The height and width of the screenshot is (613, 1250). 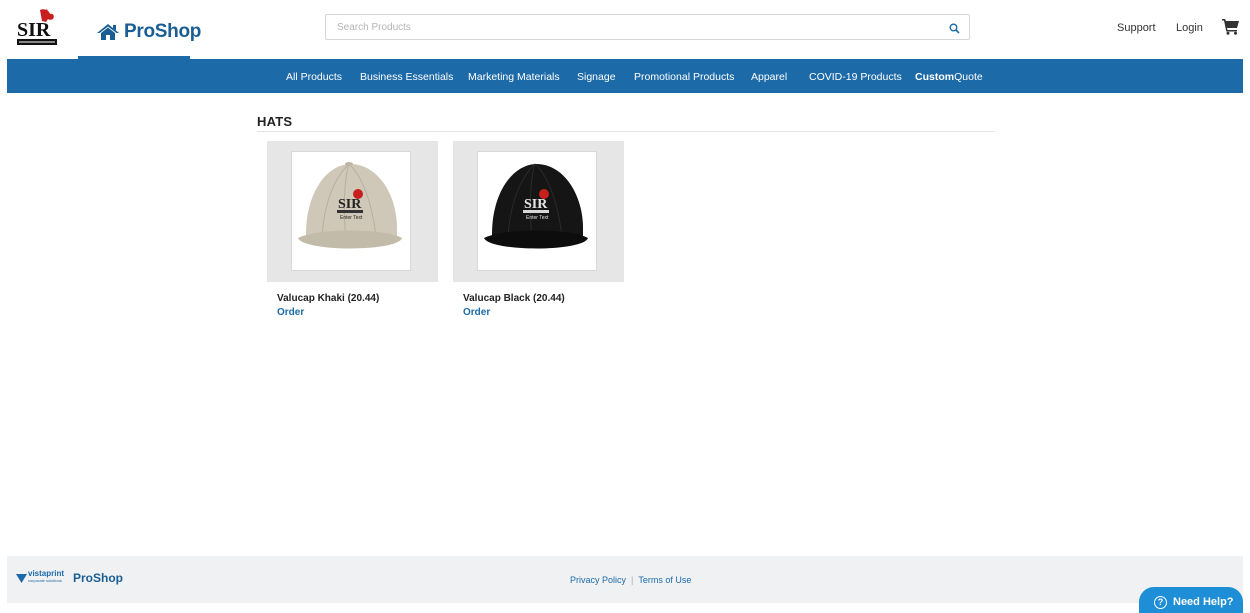 What do you see at coordinates (596, 77) in the screenshot?
I see `nav-signage: Signage` at bounding box center [596, 77].